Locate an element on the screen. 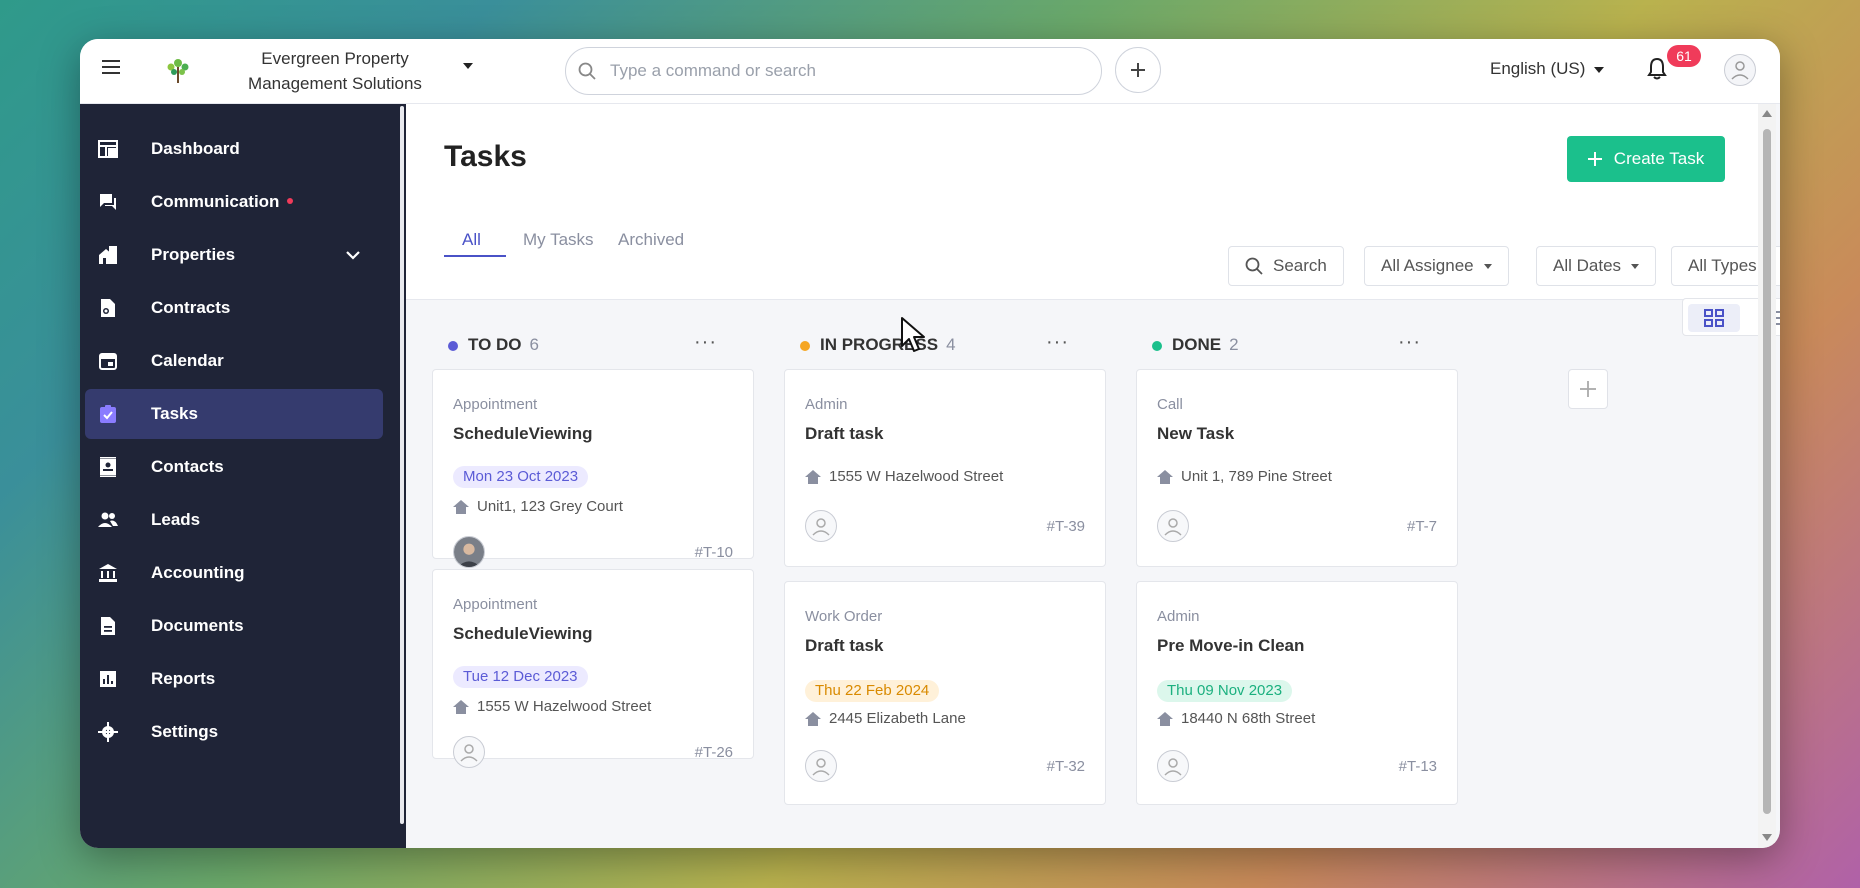 Image resolution: width=1860 pixels, height=888 pixels. contract-icon is located at coordinates (108, 308).